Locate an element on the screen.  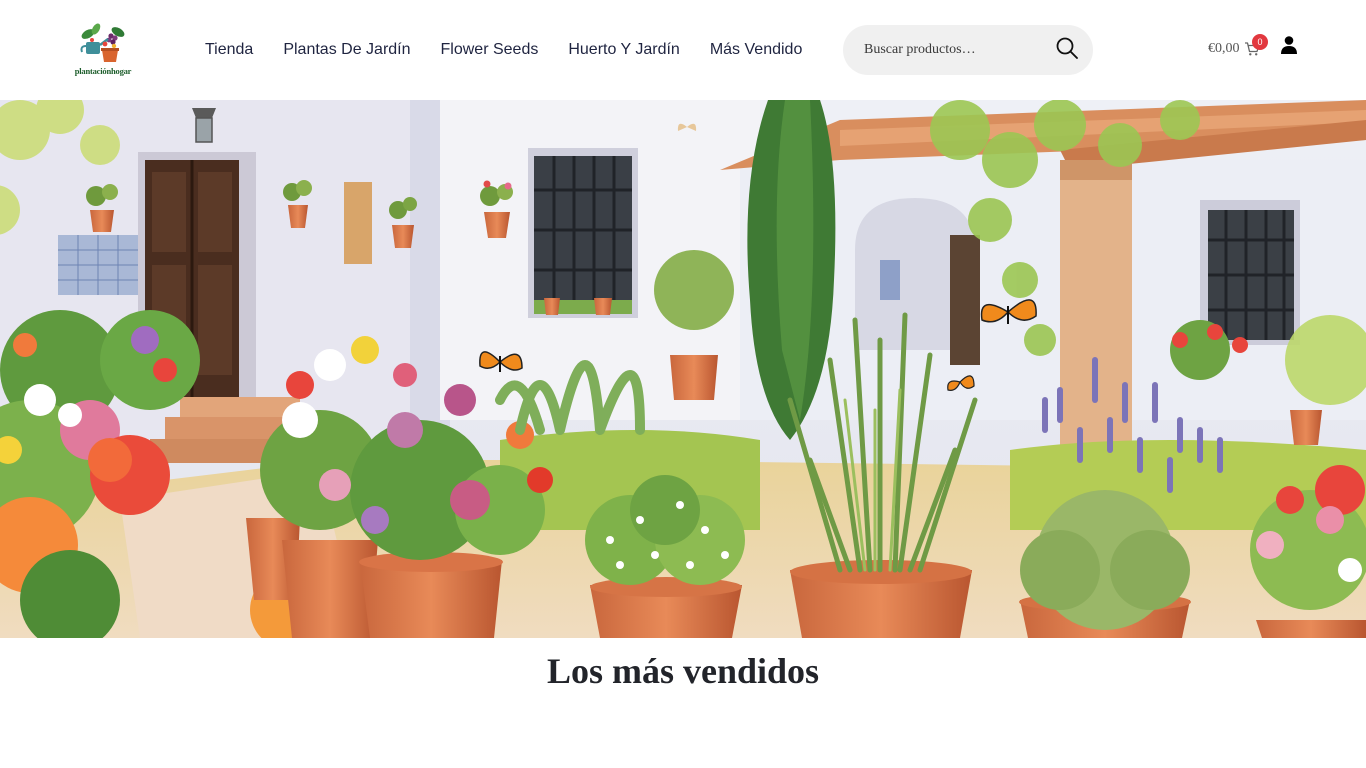
cart-total: €0,00 is located at coordinates (1224, 48).